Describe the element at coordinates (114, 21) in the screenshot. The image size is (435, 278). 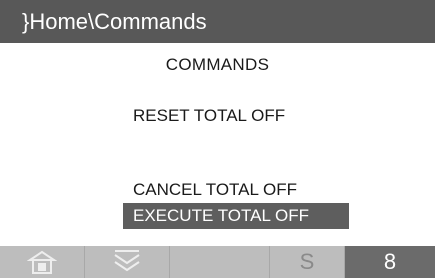
I see `breadcrumb-path: }Home\Commands` at that location.